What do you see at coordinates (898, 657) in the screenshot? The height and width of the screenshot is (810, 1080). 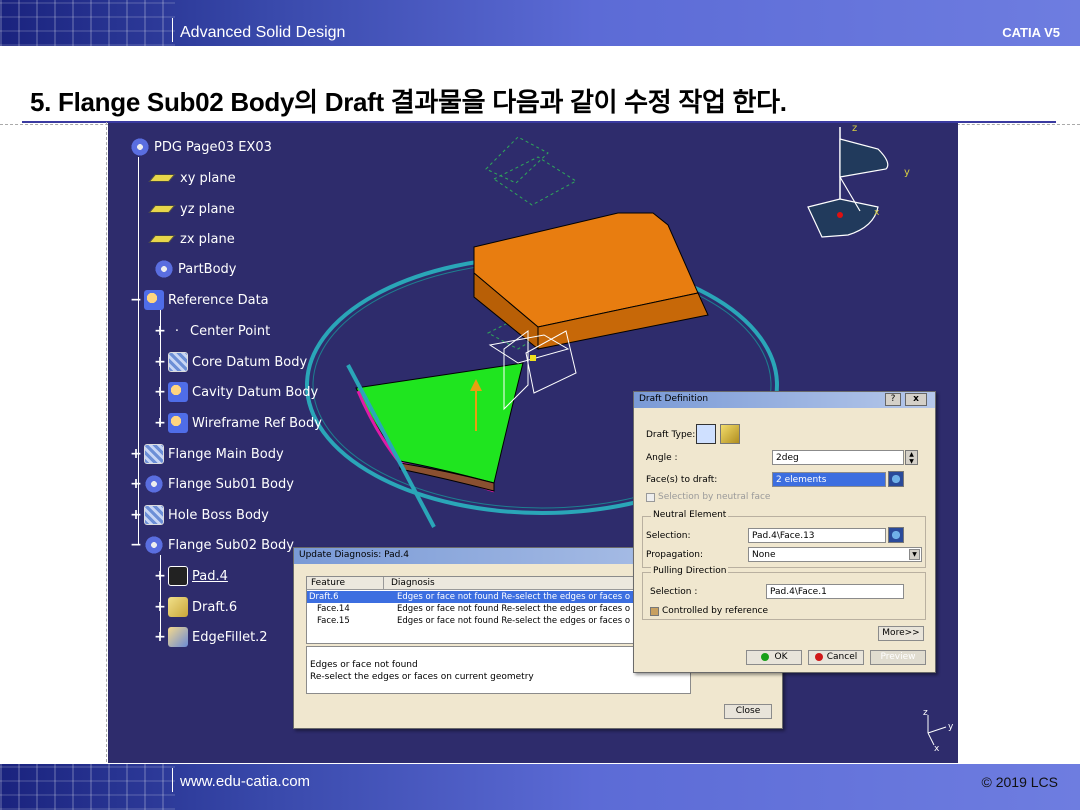 I see `preview-button: Preview` at bounding box center [898, 657].